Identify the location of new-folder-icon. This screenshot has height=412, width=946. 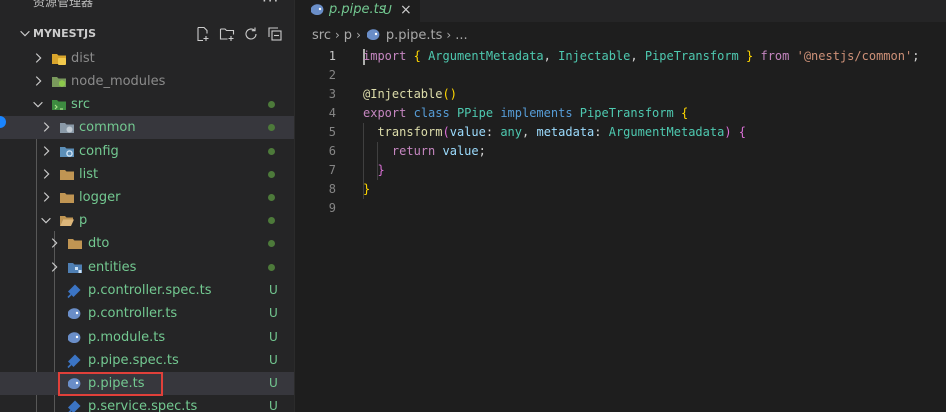
(227, 34).